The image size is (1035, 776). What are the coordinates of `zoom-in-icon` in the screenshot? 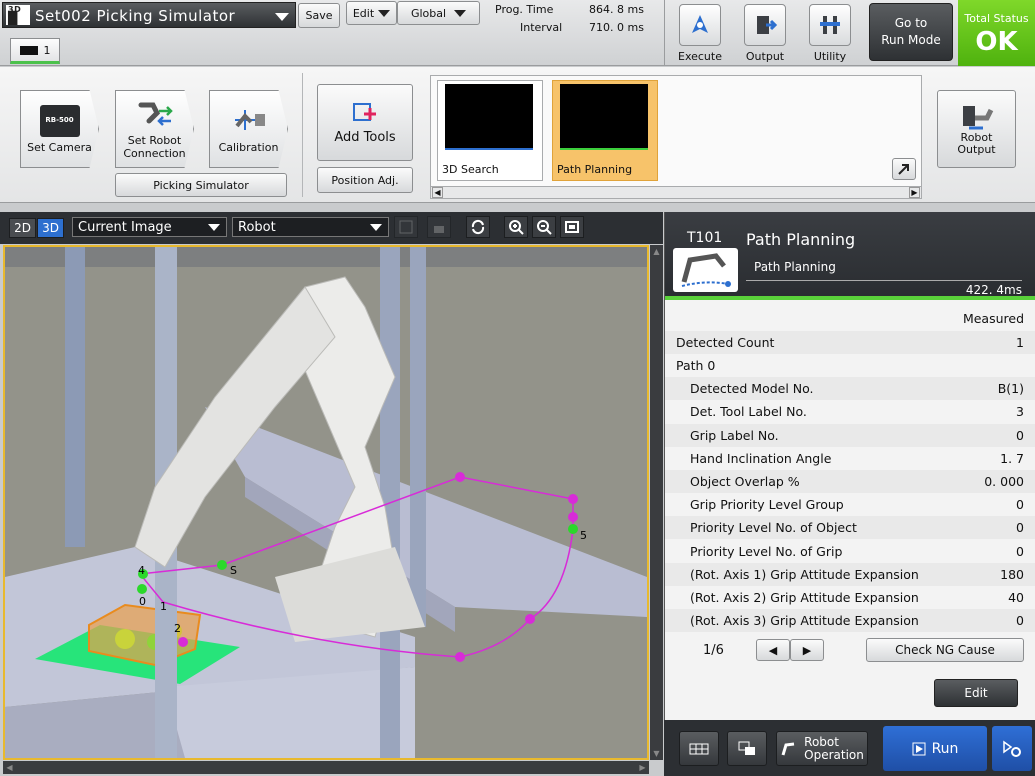 It's located at (516, 227).